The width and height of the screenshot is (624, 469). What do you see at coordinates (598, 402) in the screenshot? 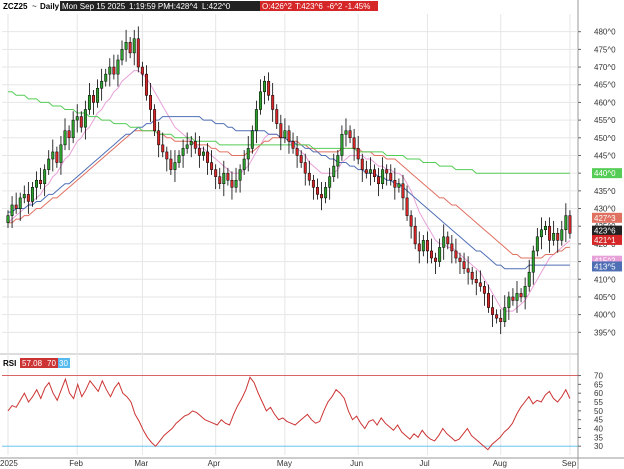
I see `rsi-tick-label: 55` at bounding box center [598, 402].